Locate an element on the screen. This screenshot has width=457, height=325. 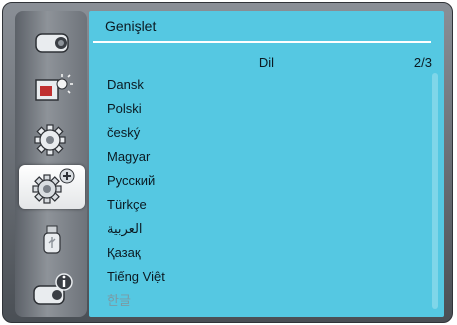
language-item-russian: Русский is located at coordinates (259, 181).